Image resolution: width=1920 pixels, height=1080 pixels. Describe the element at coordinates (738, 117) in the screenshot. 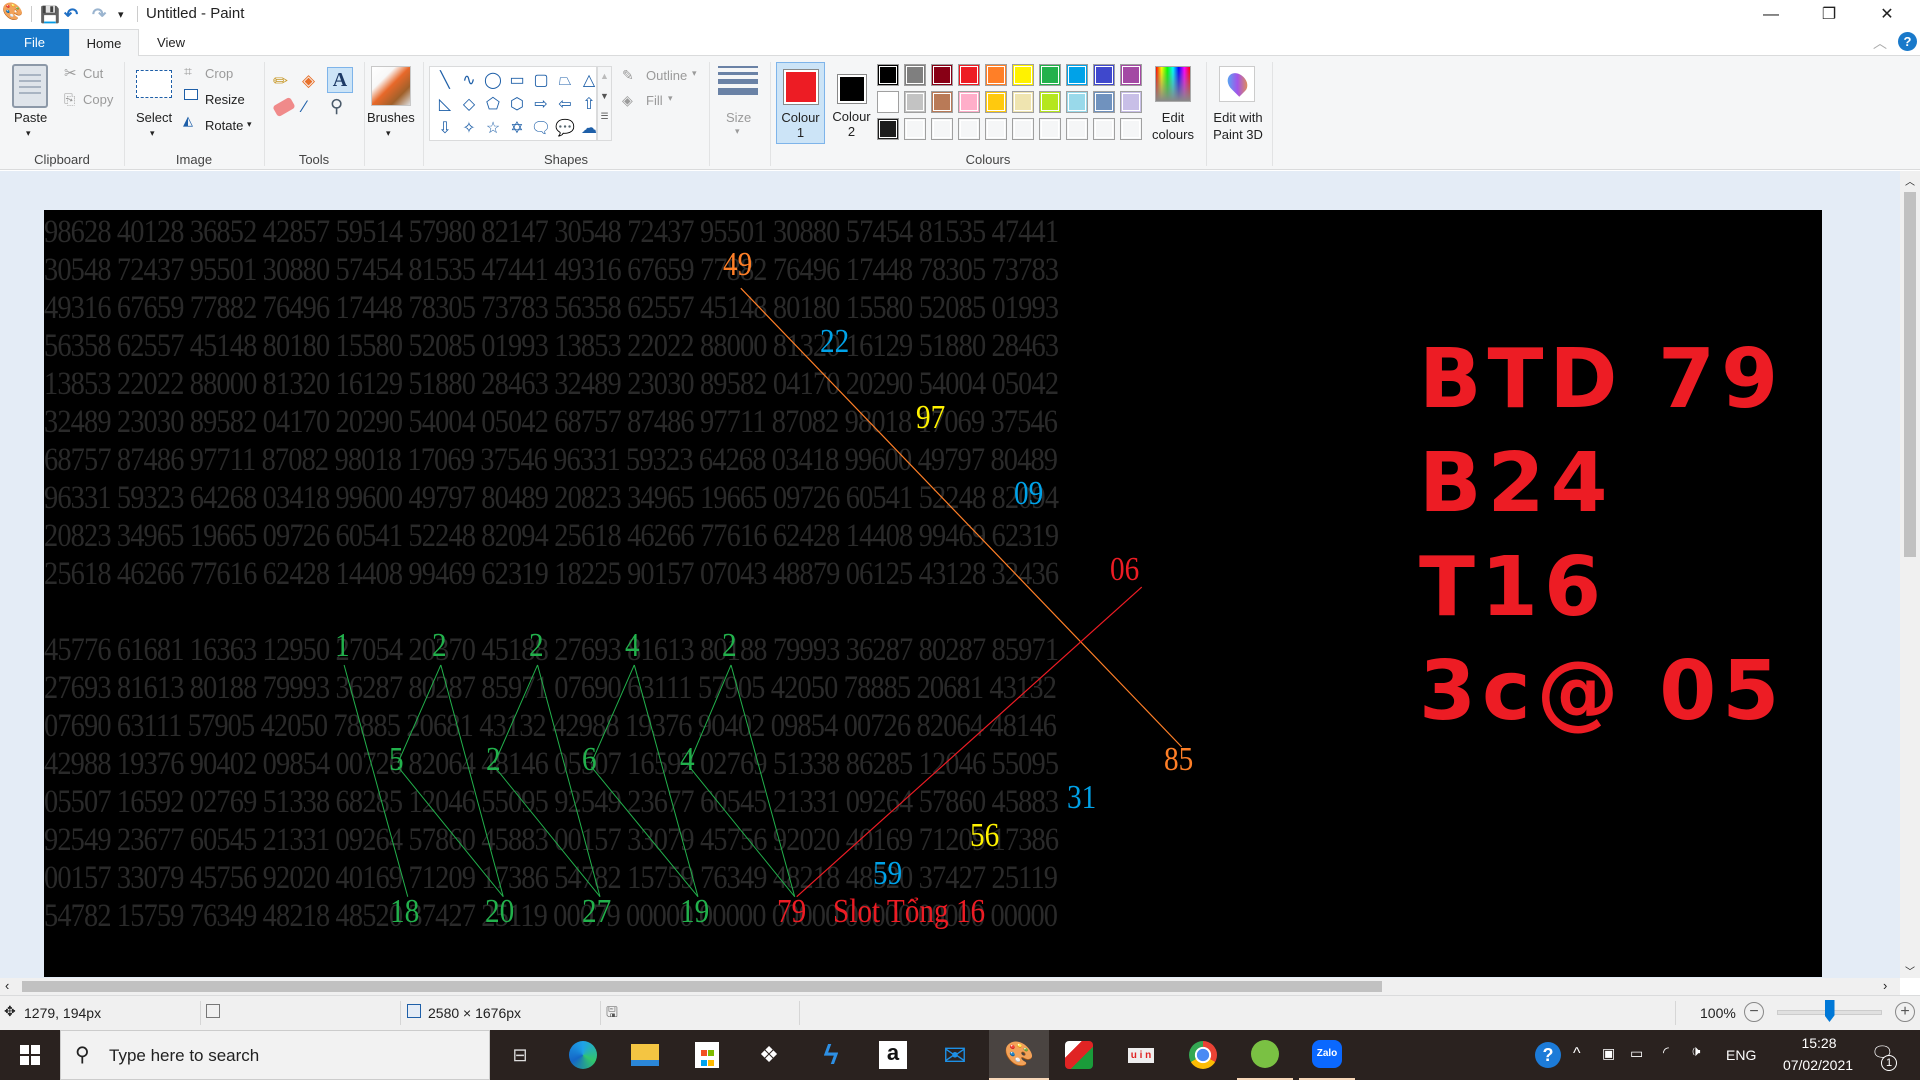

I see `size-button: Size` at that location.